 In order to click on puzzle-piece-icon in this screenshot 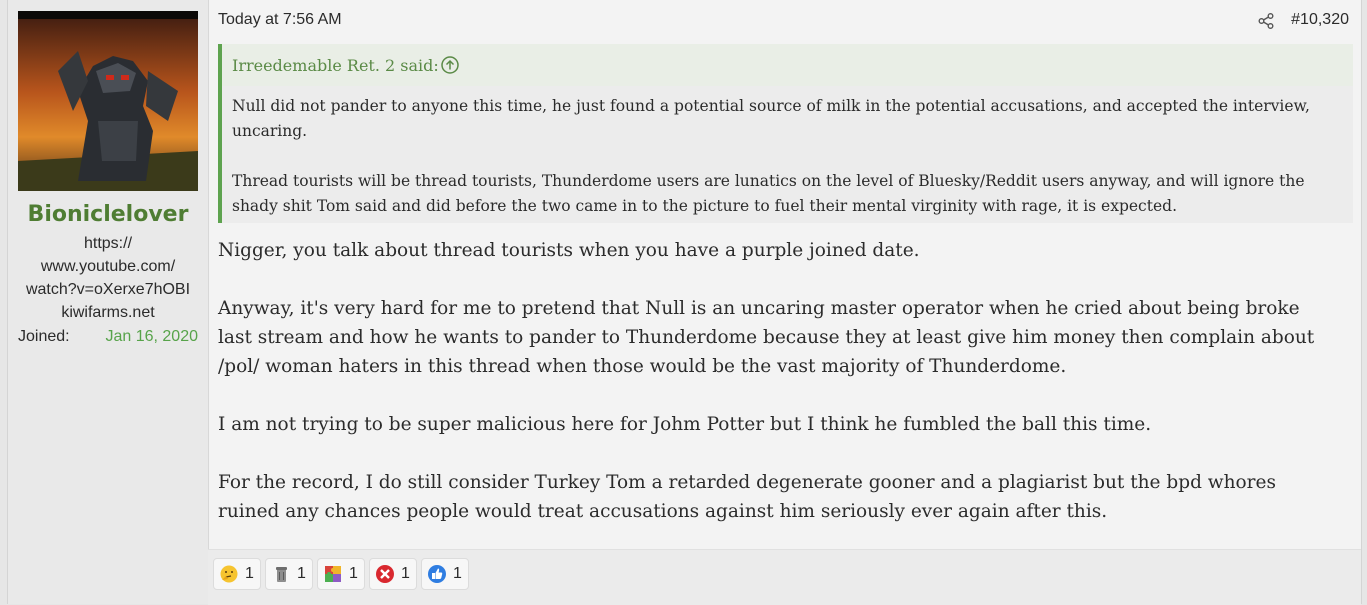, I will do `click(333, 574)`.